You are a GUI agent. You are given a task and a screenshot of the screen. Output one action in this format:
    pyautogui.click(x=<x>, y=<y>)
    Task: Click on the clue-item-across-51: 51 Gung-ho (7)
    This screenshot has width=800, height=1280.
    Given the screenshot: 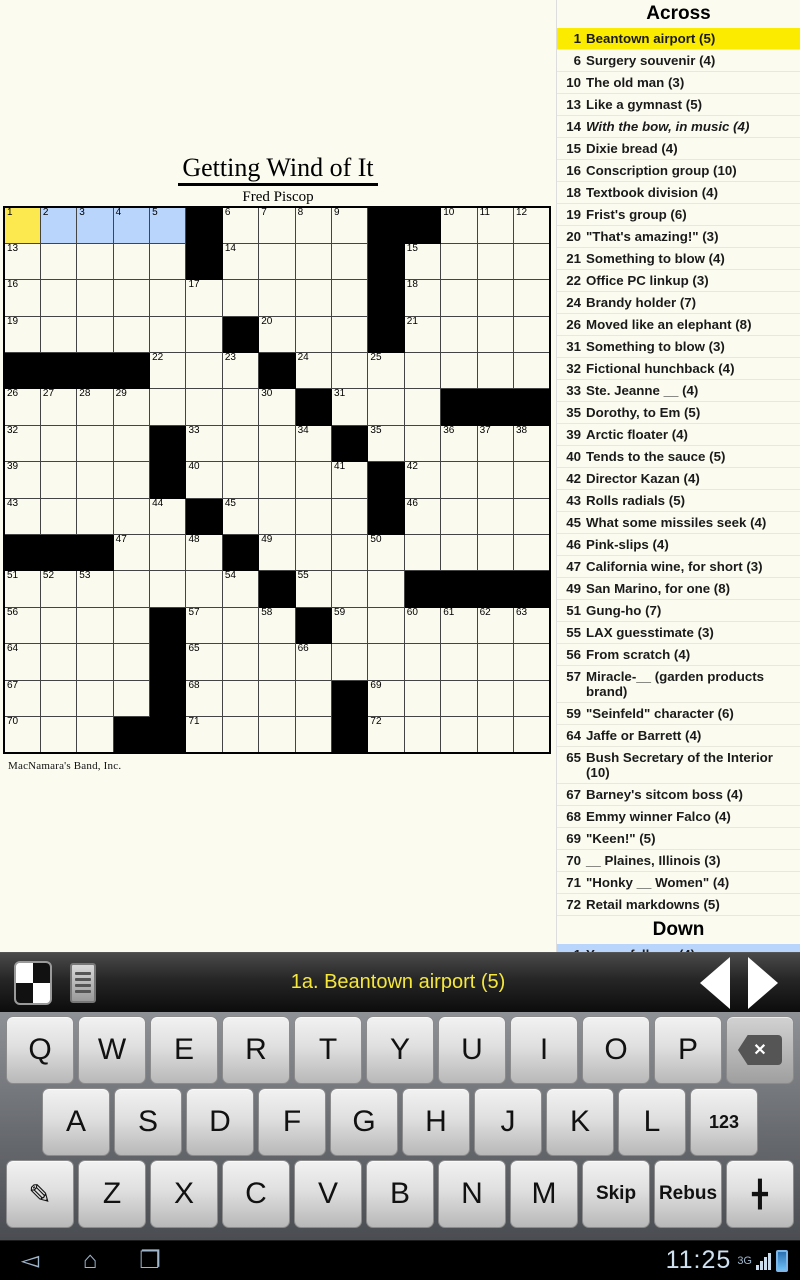 What is the action you would take?
    pyautogui.click(x=678, y=611)
    